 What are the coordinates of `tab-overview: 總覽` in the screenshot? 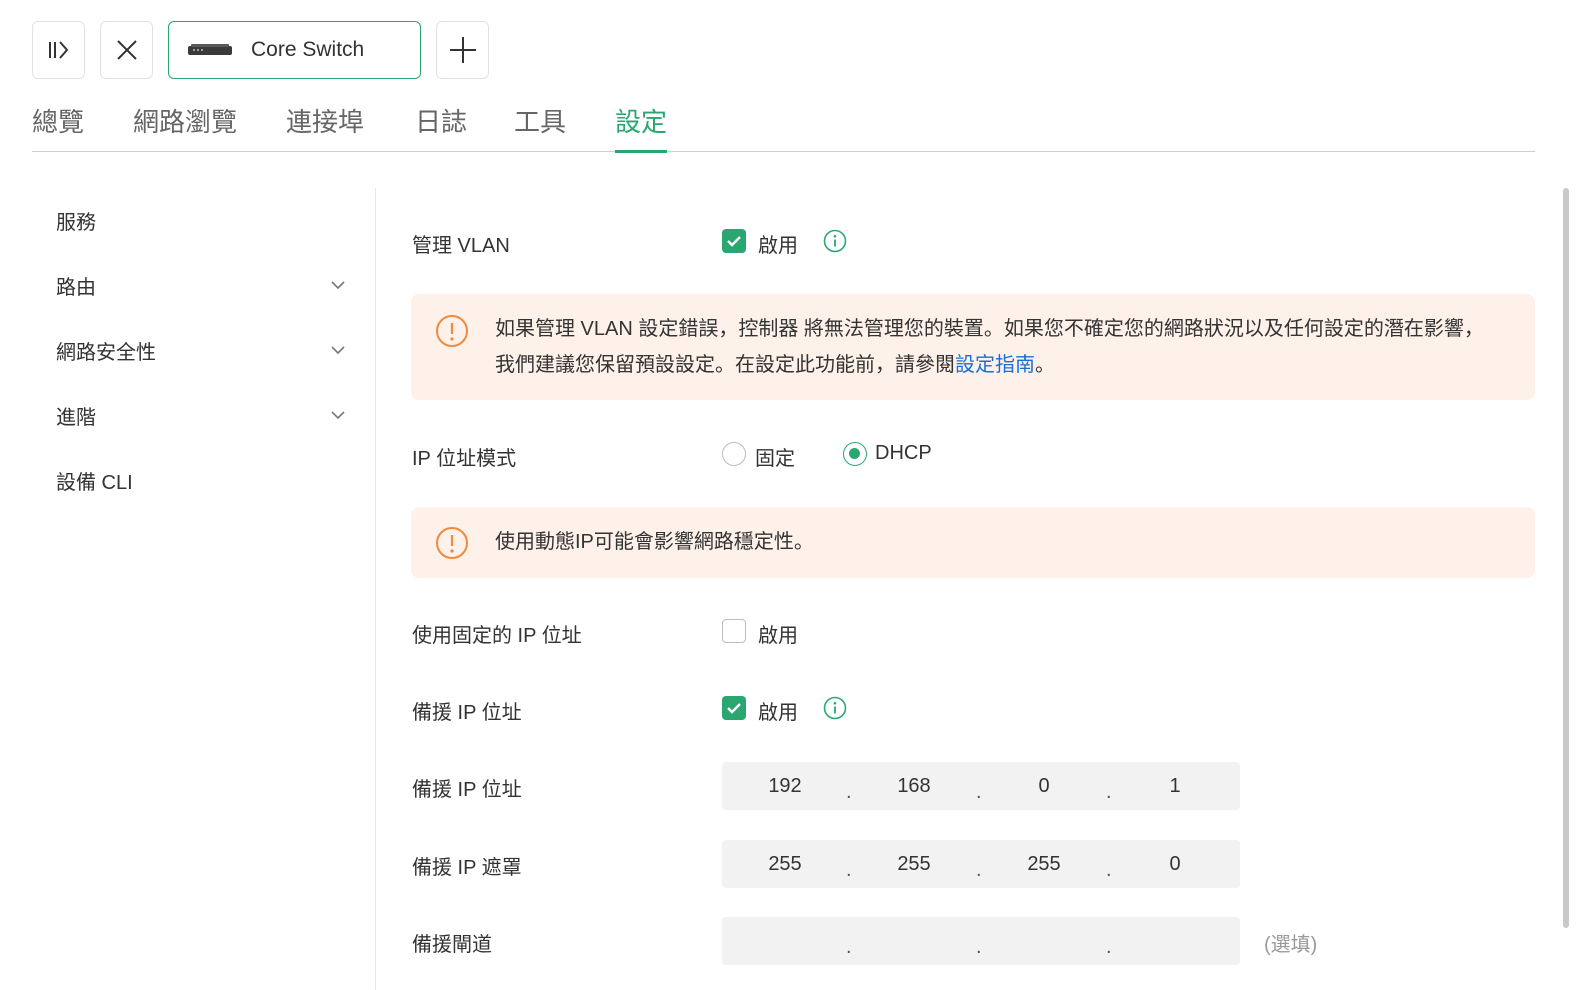 It's located at (58, 125).